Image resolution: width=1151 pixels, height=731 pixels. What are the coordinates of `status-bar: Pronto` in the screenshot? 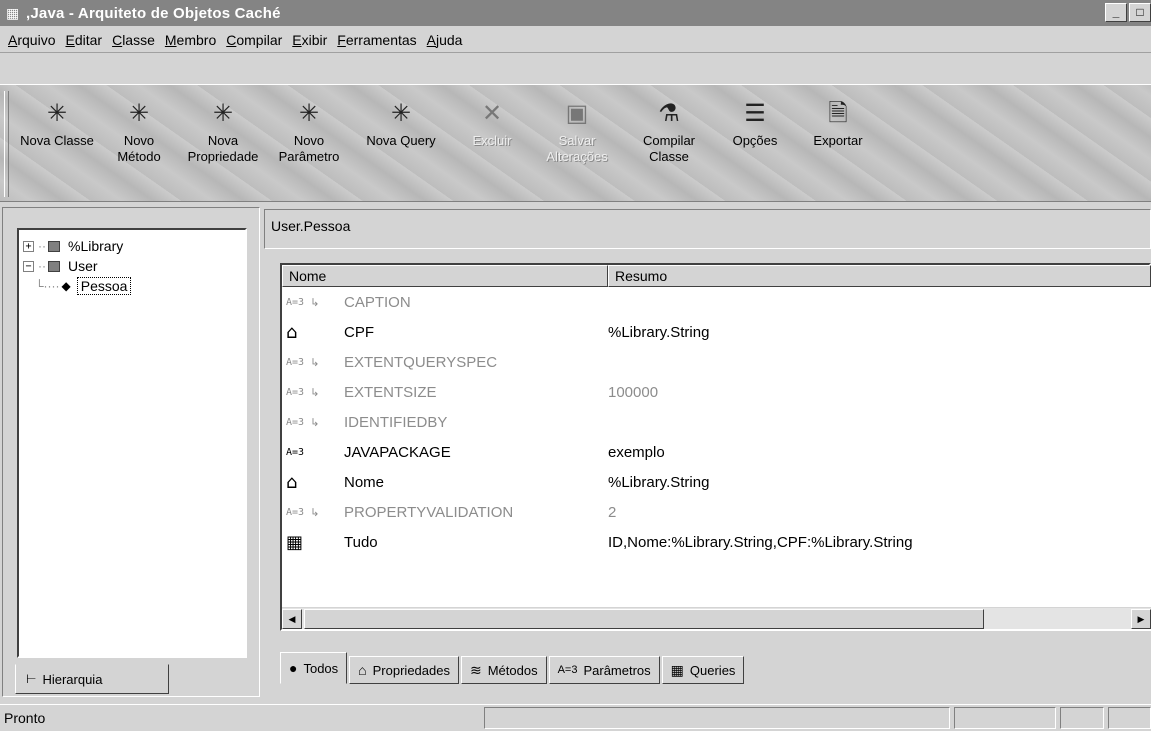 It's located at (575, 717).